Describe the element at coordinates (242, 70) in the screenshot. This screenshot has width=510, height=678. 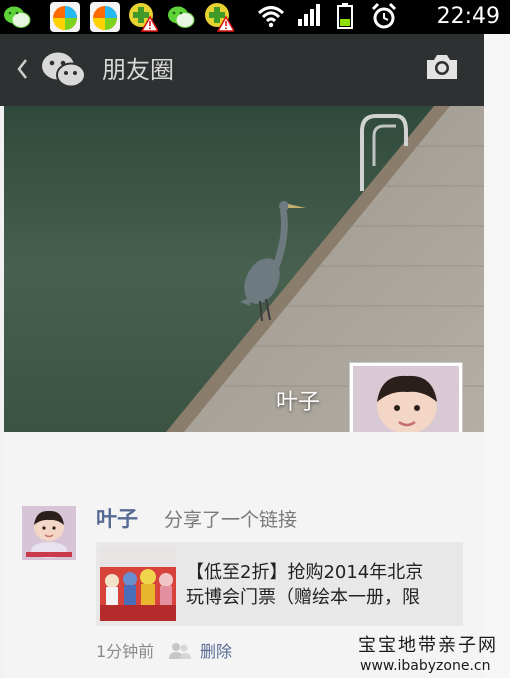
I see `top-nav-bar: 朋友圈` at that location.